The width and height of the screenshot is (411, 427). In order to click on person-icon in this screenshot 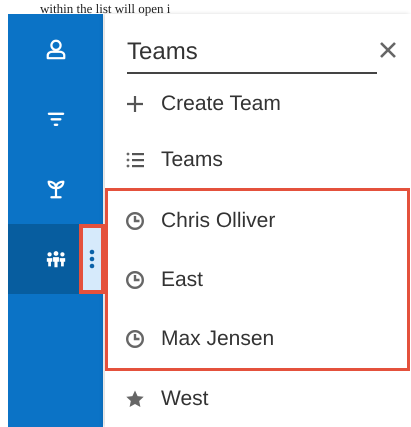, I will do `click(55, 49)`.